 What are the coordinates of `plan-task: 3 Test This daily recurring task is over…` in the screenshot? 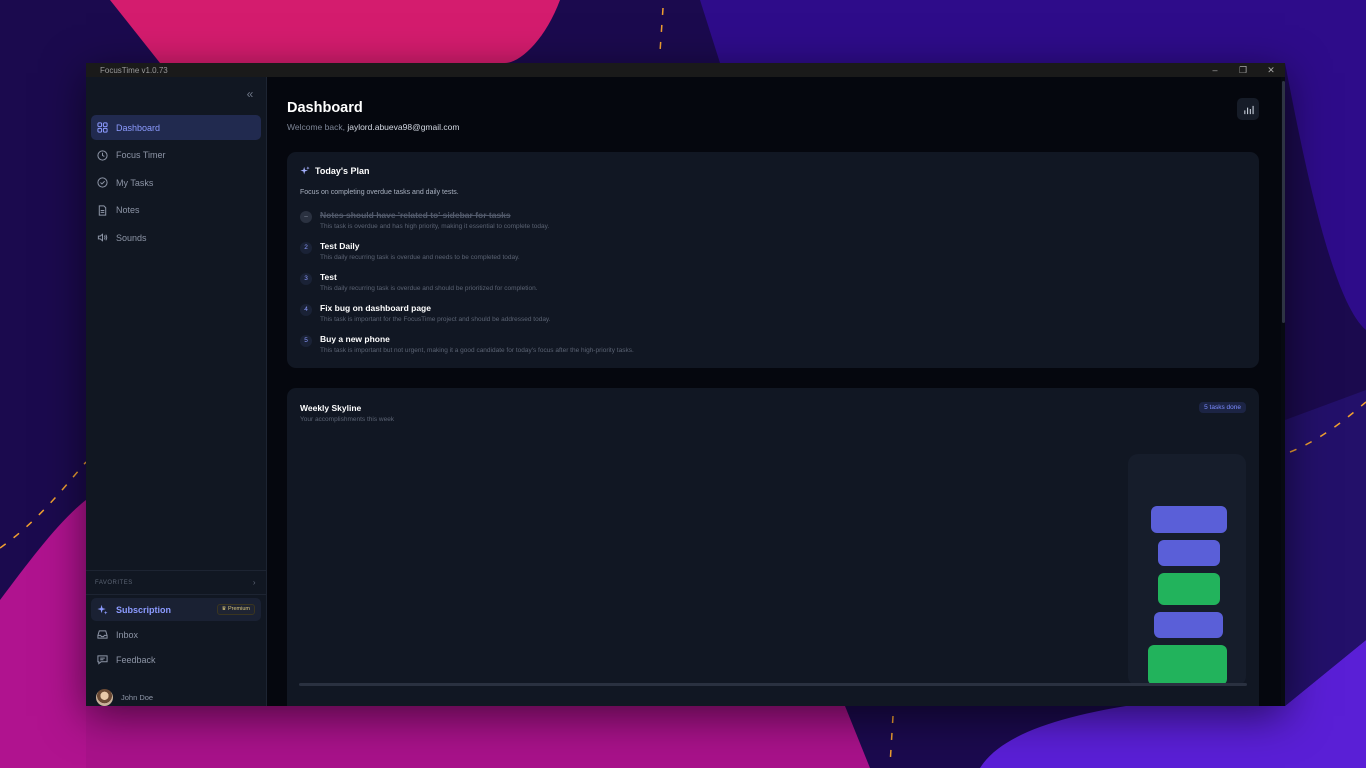 It's located at (770, 286).